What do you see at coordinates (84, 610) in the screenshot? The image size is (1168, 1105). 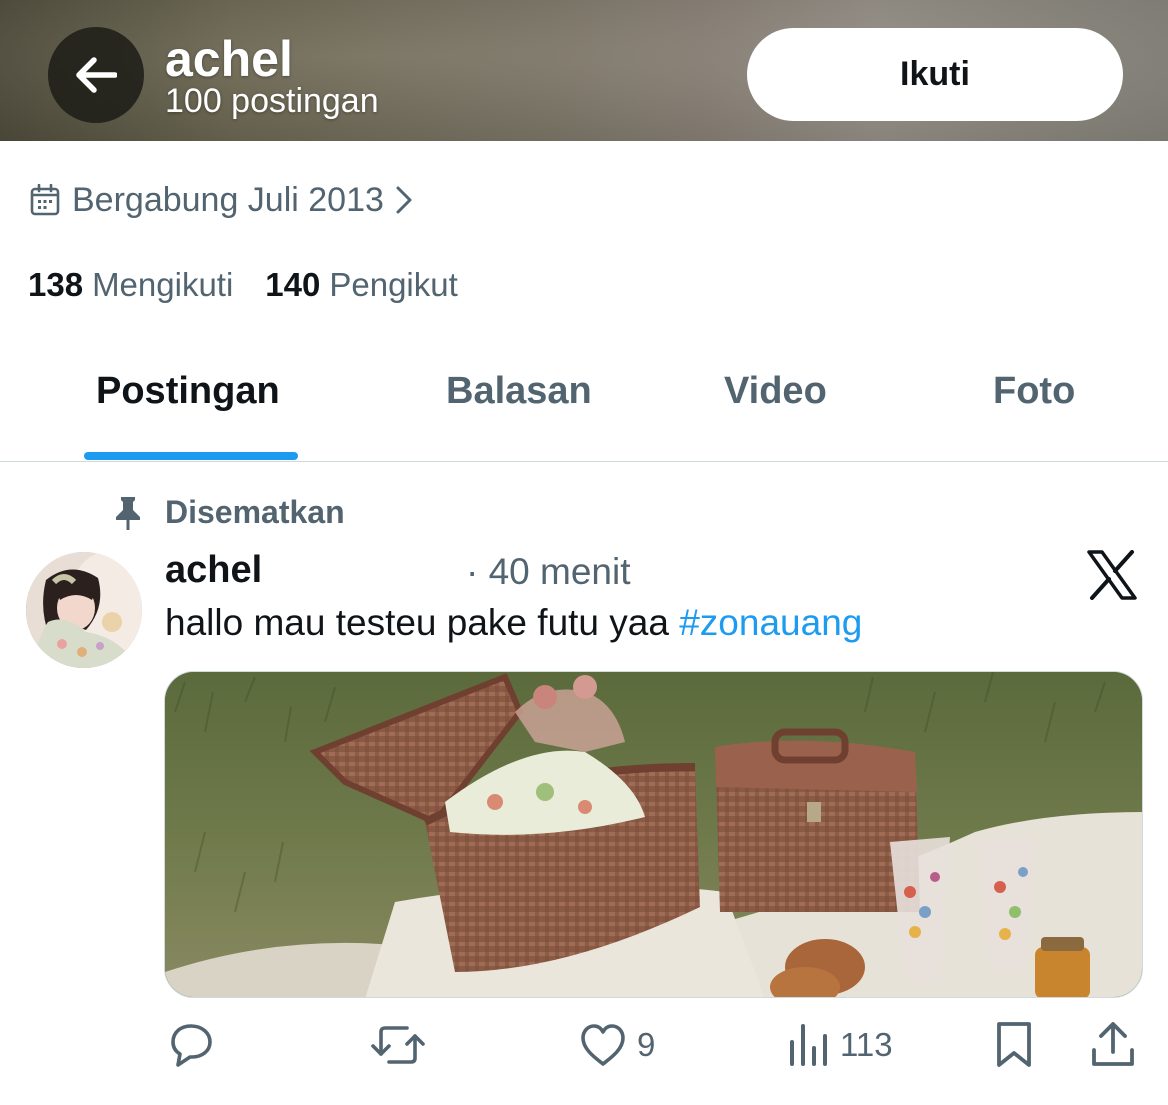 I see `avatar` at bounding box center [84, 610].